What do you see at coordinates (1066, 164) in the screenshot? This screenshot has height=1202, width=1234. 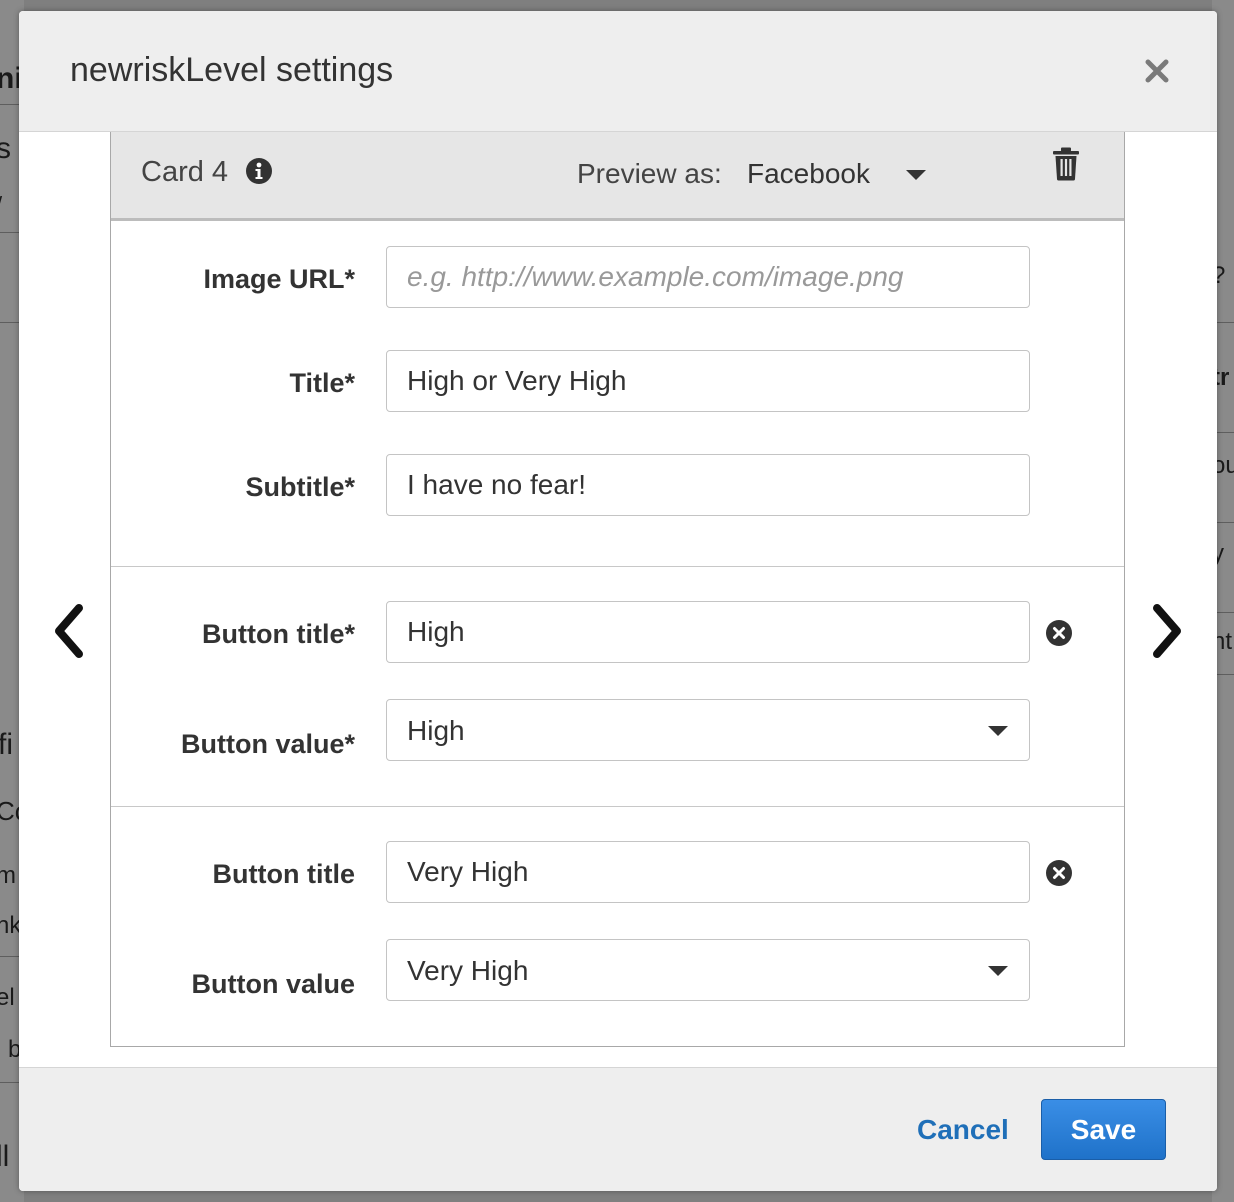 I see `trash-icon` at bounding box center [1066, 164].